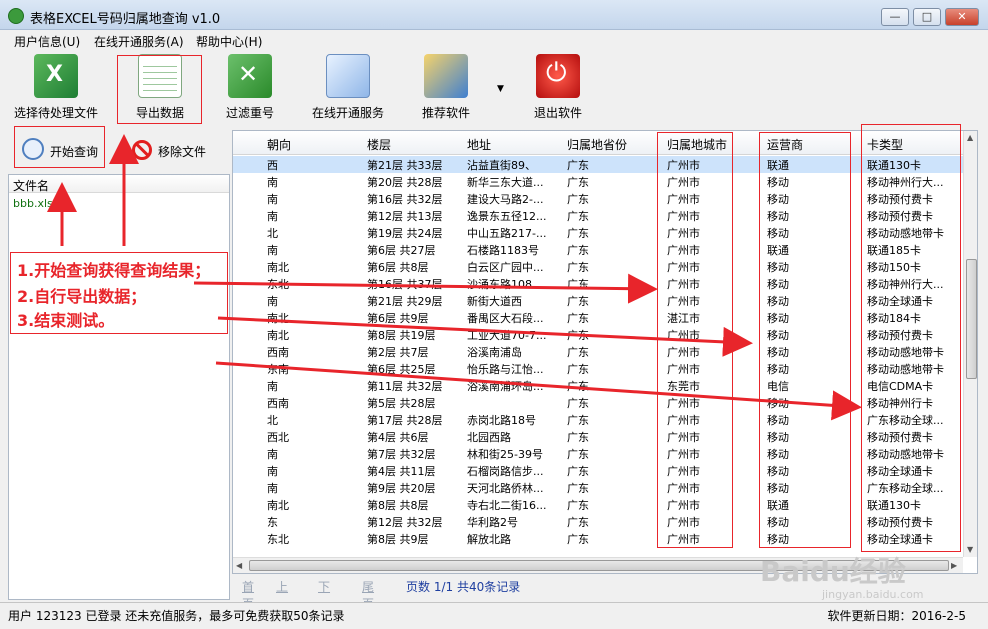 This screenshot has height=629, width=988. I want to click on scroll-up-icon: ▲, so click(970, 137).